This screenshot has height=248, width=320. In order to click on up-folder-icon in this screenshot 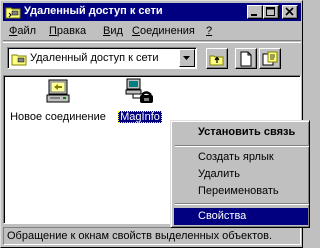, I will do `click(216, 60)`.